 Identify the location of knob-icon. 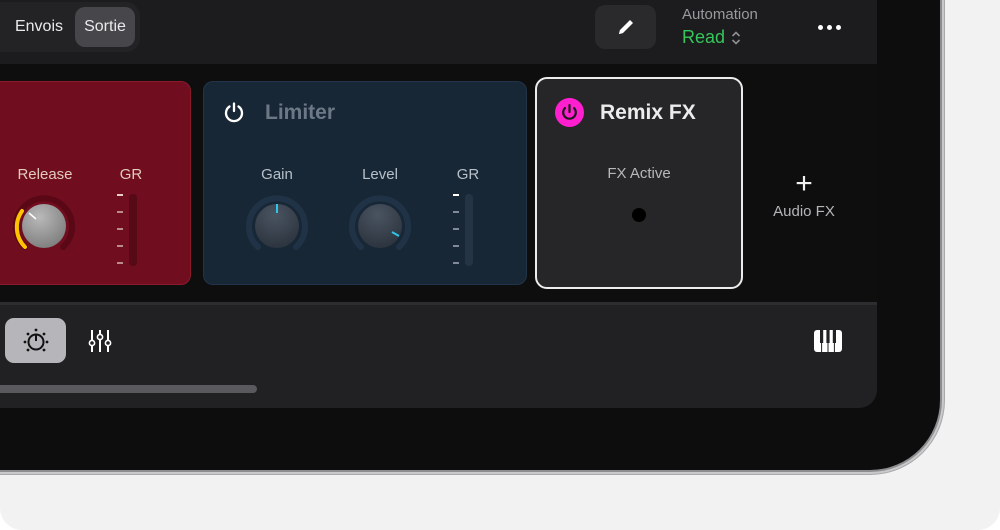
(35, 339).